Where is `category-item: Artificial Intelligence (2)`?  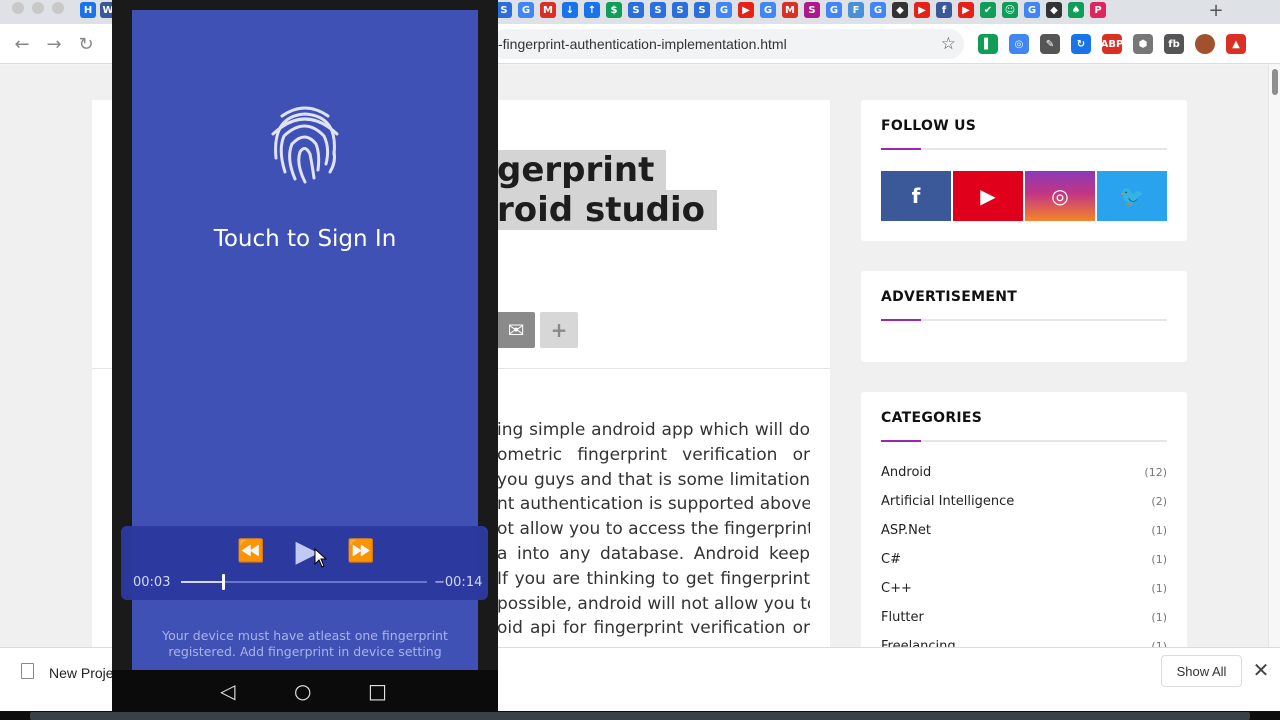
category-item: Artificial Intelligence (2) is located at coordinates (1024, 501).